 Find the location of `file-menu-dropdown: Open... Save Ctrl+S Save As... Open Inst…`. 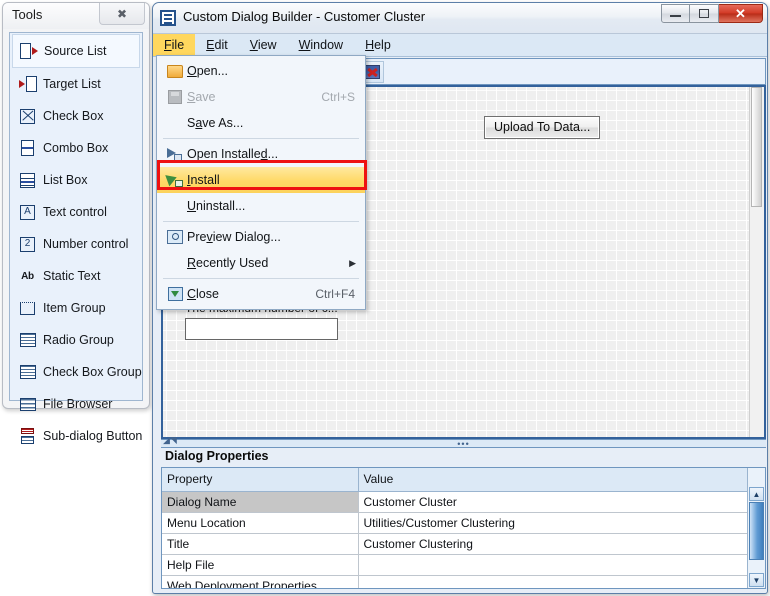

file-menu-dropdown: Open... Save Ctrl+S Save As... Open Inst… is located at coordinates (261, 182).